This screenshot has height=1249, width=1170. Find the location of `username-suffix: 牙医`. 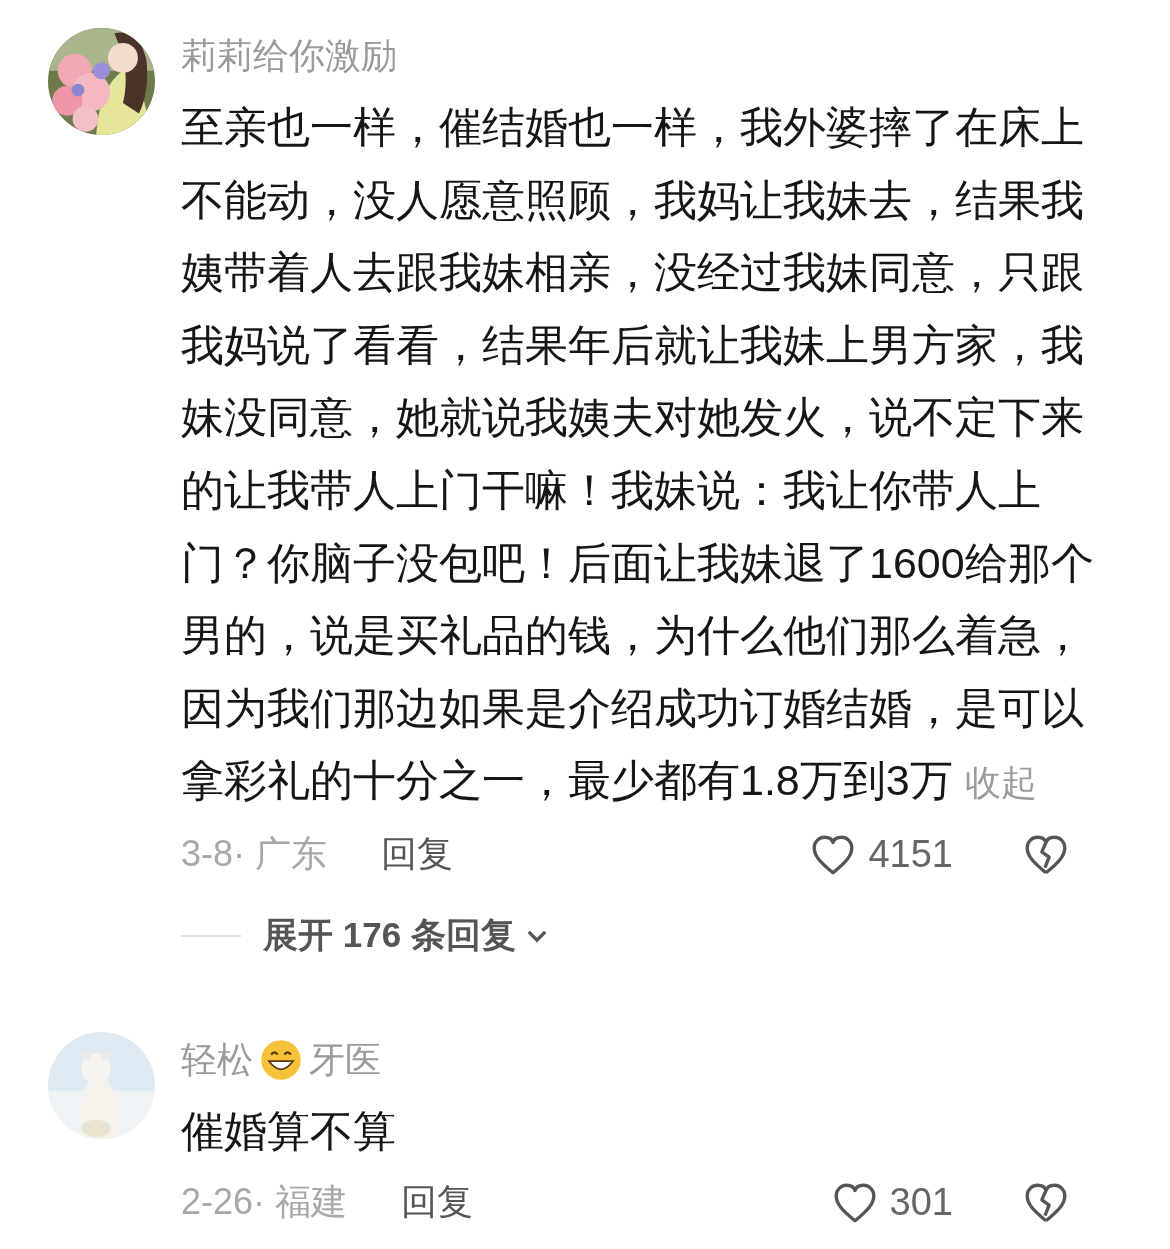

username-suffix: 牙医 is located at coordinates (345, 1059).